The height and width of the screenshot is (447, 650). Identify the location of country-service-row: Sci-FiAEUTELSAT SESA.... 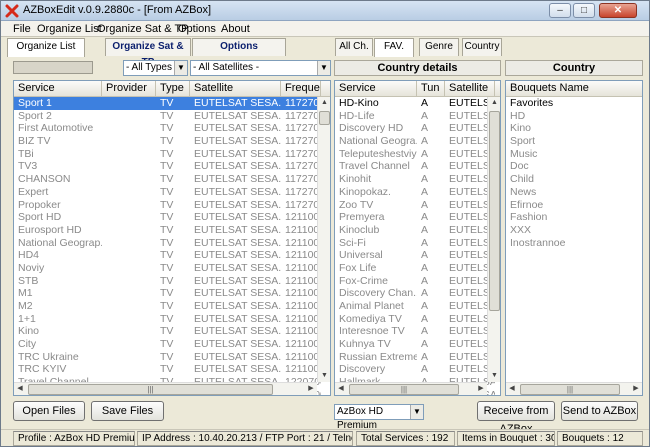
(415, 243).